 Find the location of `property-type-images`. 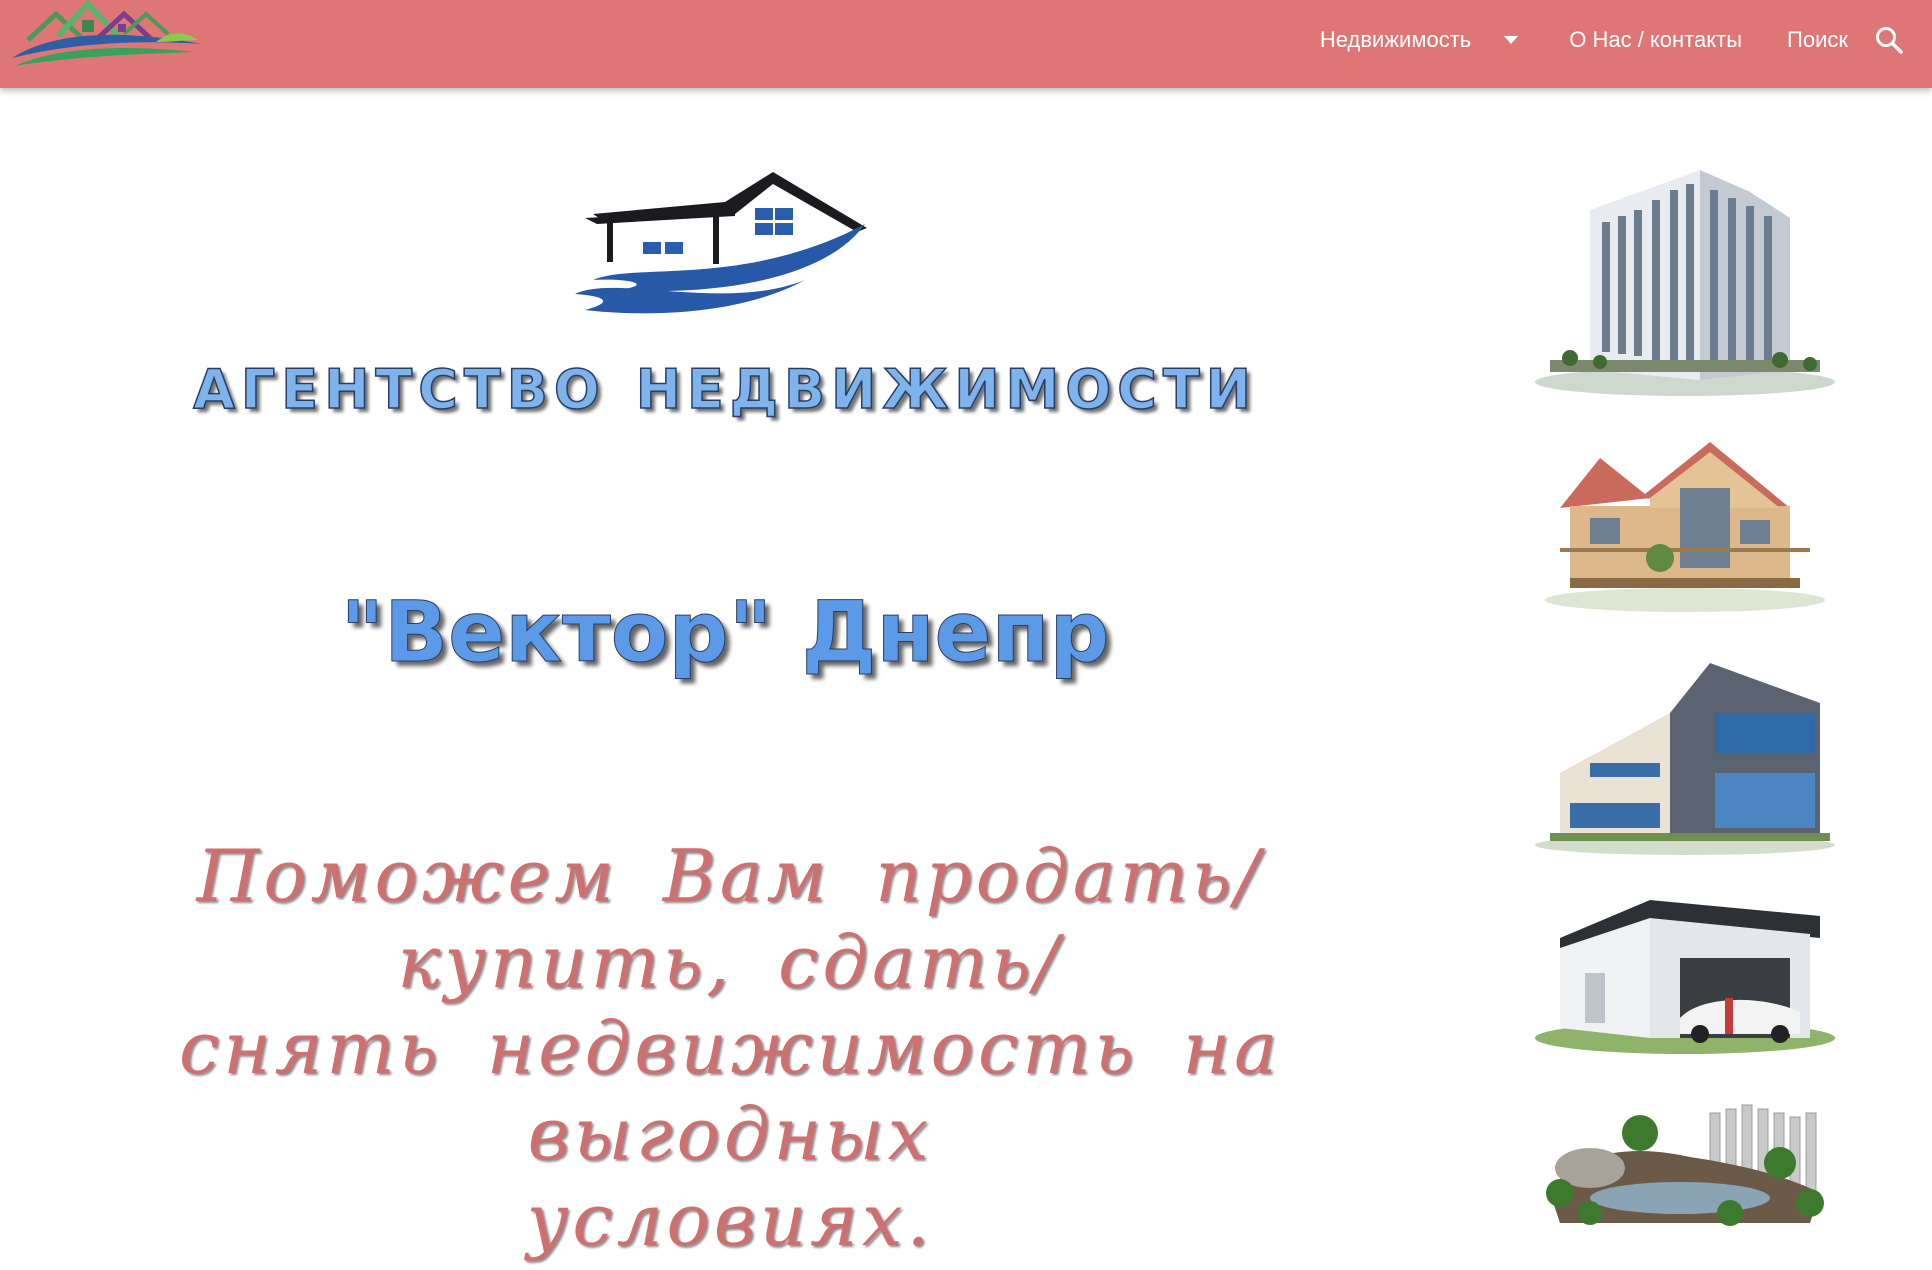

property-type-images is located at coordinates (1685, 679).